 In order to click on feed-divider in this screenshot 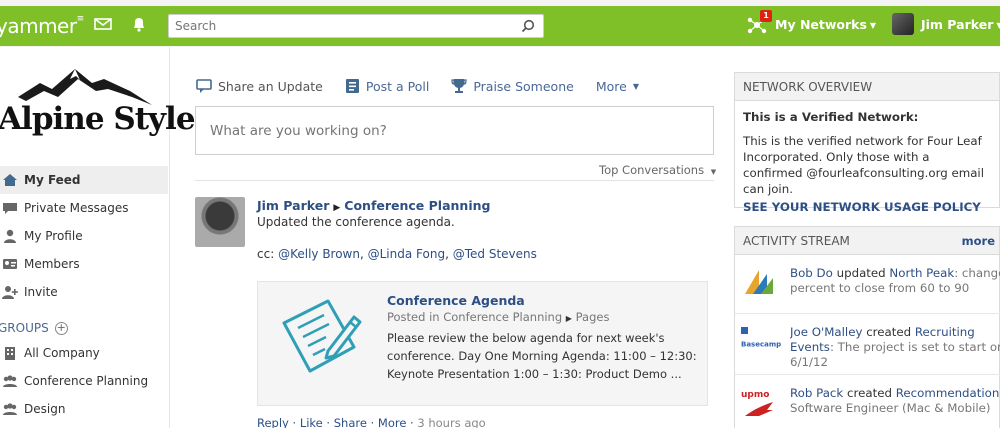, I will do `click(454, 180)`.